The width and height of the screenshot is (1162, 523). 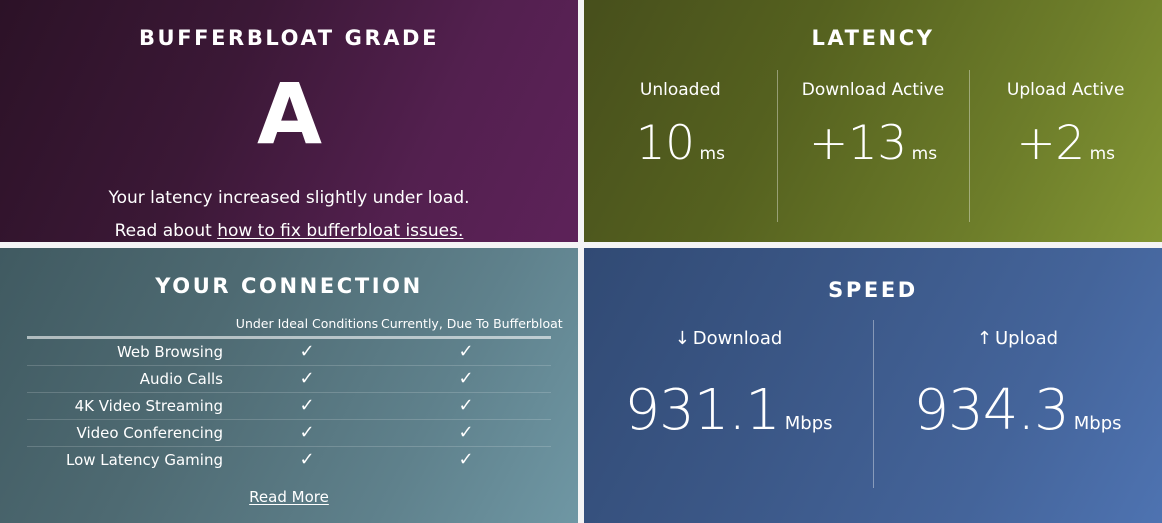 What do you see at coordinates (307, 323) in the screenshot?
I see `column-header-ideal-conditions: Under Ideal Conditions` at bounding box center [307, 323].